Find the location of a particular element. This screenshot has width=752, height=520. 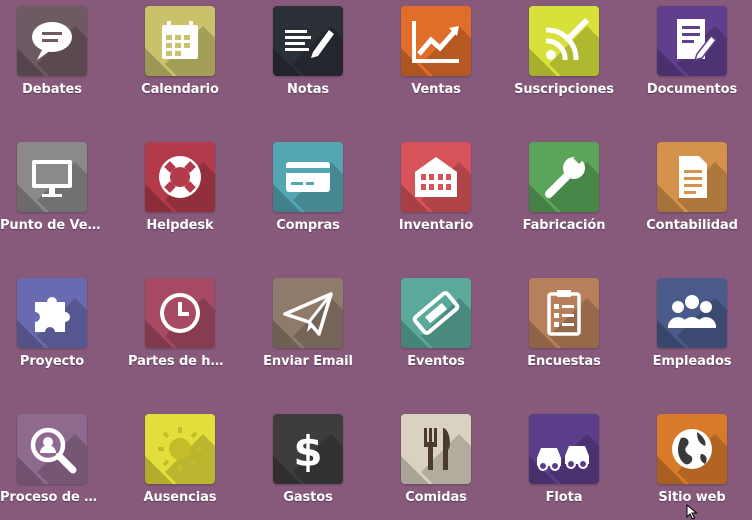

chat-bubble-icon is located at coordinates (52, 41).